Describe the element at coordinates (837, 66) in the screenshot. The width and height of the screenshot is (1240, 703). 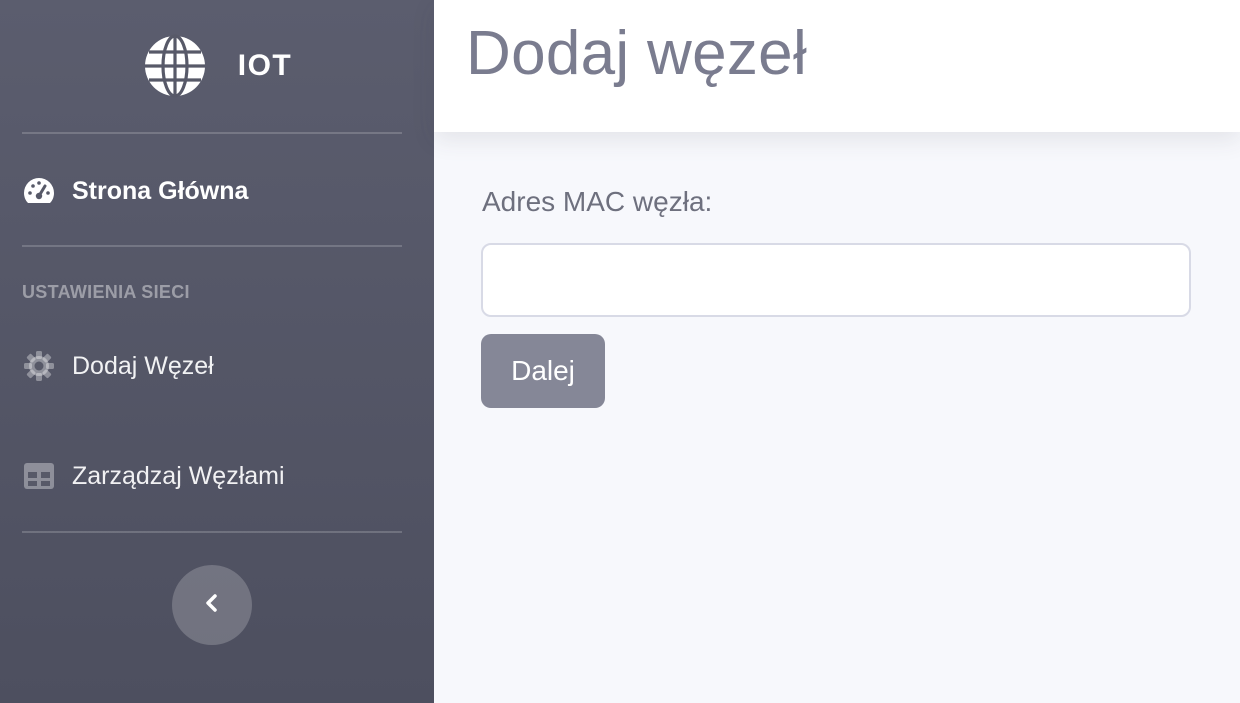
I see `topbar: Dodaj węzeł` at that location.